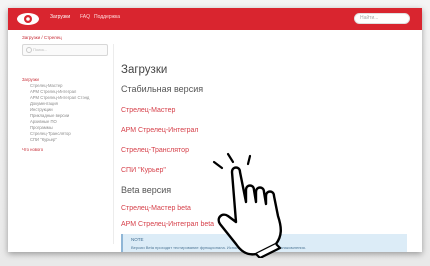  I want to click on beta-heading: Beta версия, so click(146, 190).